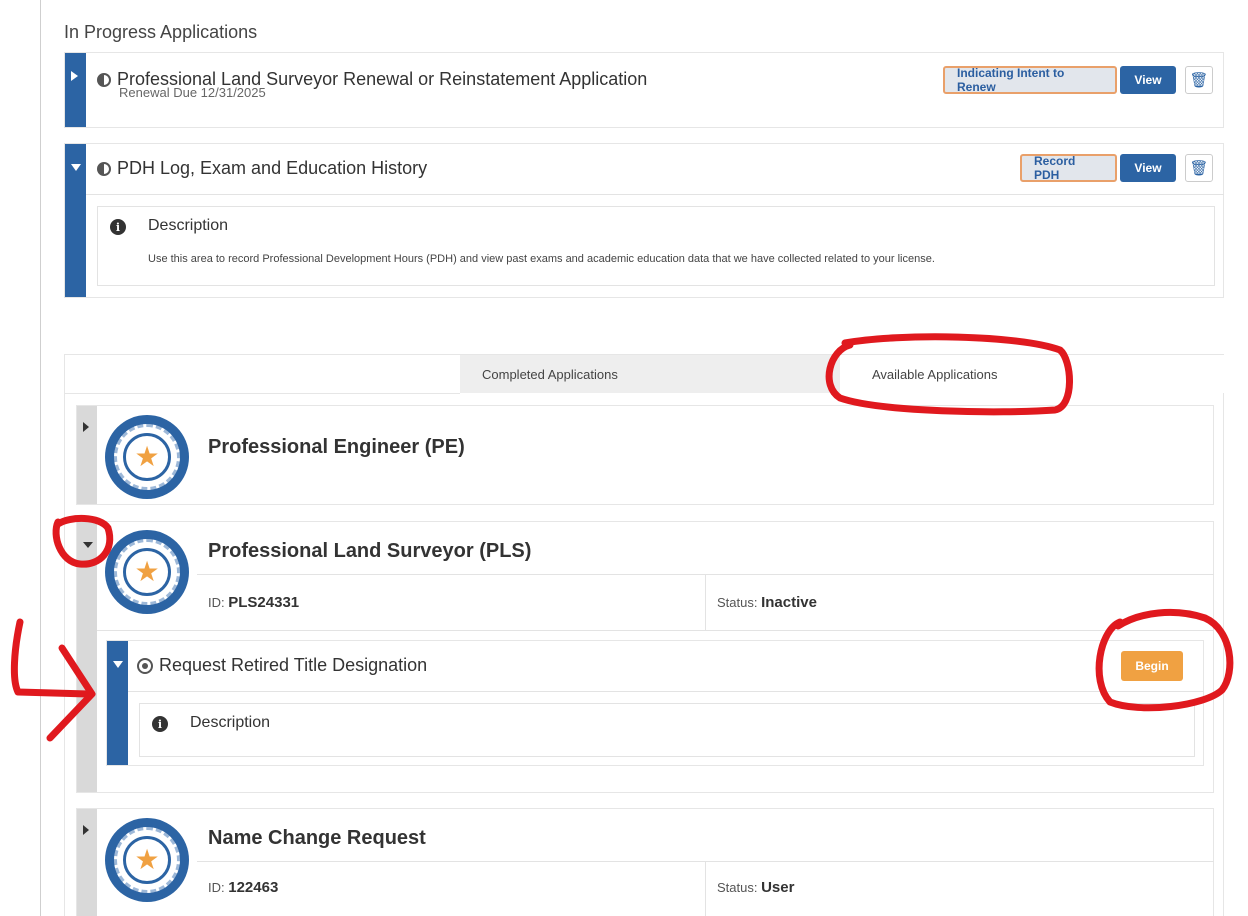  What do you see at coordinates (1068, 168) in the screenshot?
I see `record-pdh-button: Record PDH` at bounding box center [1068, 168].